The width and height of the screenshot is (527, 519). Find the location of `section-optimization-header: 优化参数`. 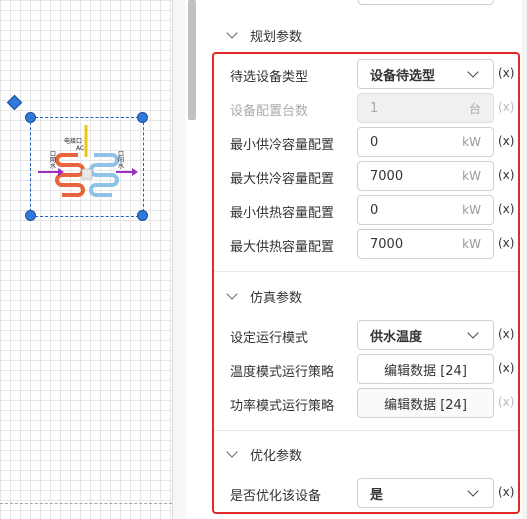

section-optimization-header: 优化参数 is located at coordinates (259, 454).